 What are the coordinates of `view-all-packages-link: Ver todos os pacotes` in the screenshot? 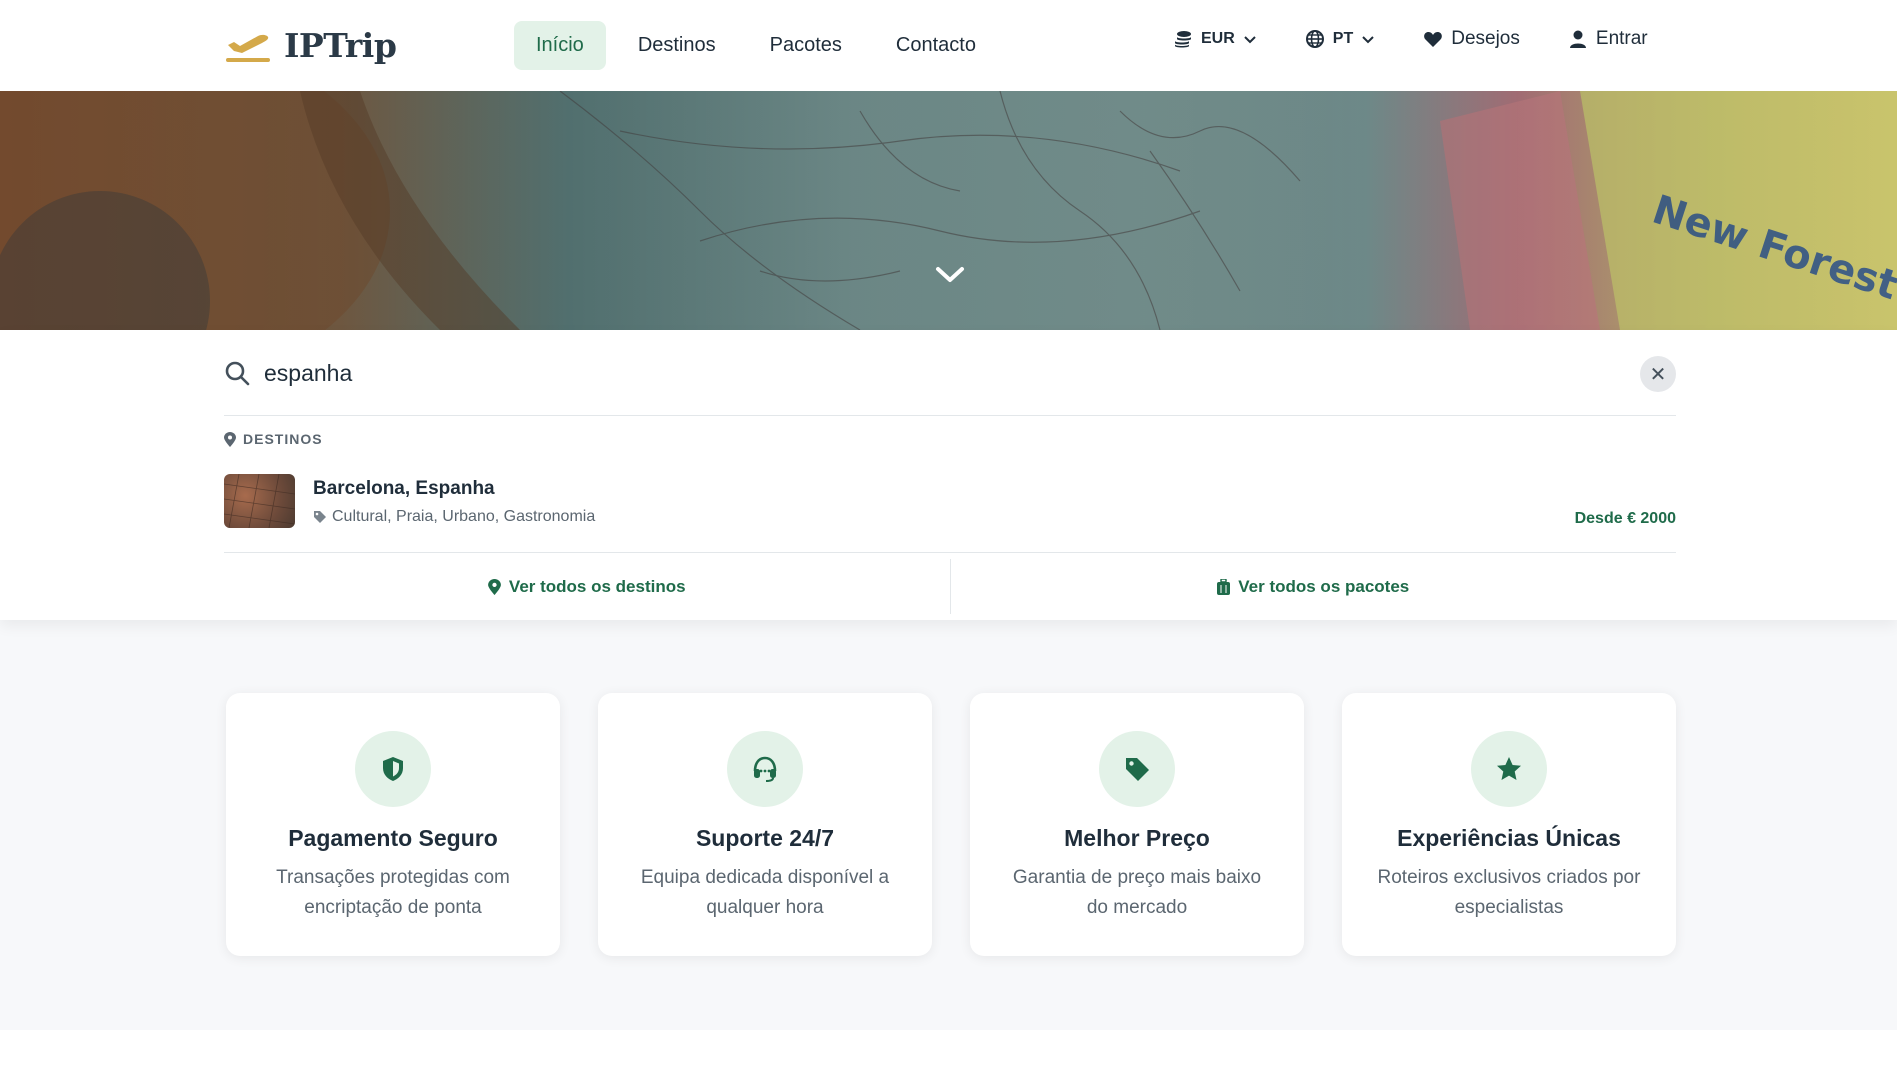 It's located at (1314, 586).